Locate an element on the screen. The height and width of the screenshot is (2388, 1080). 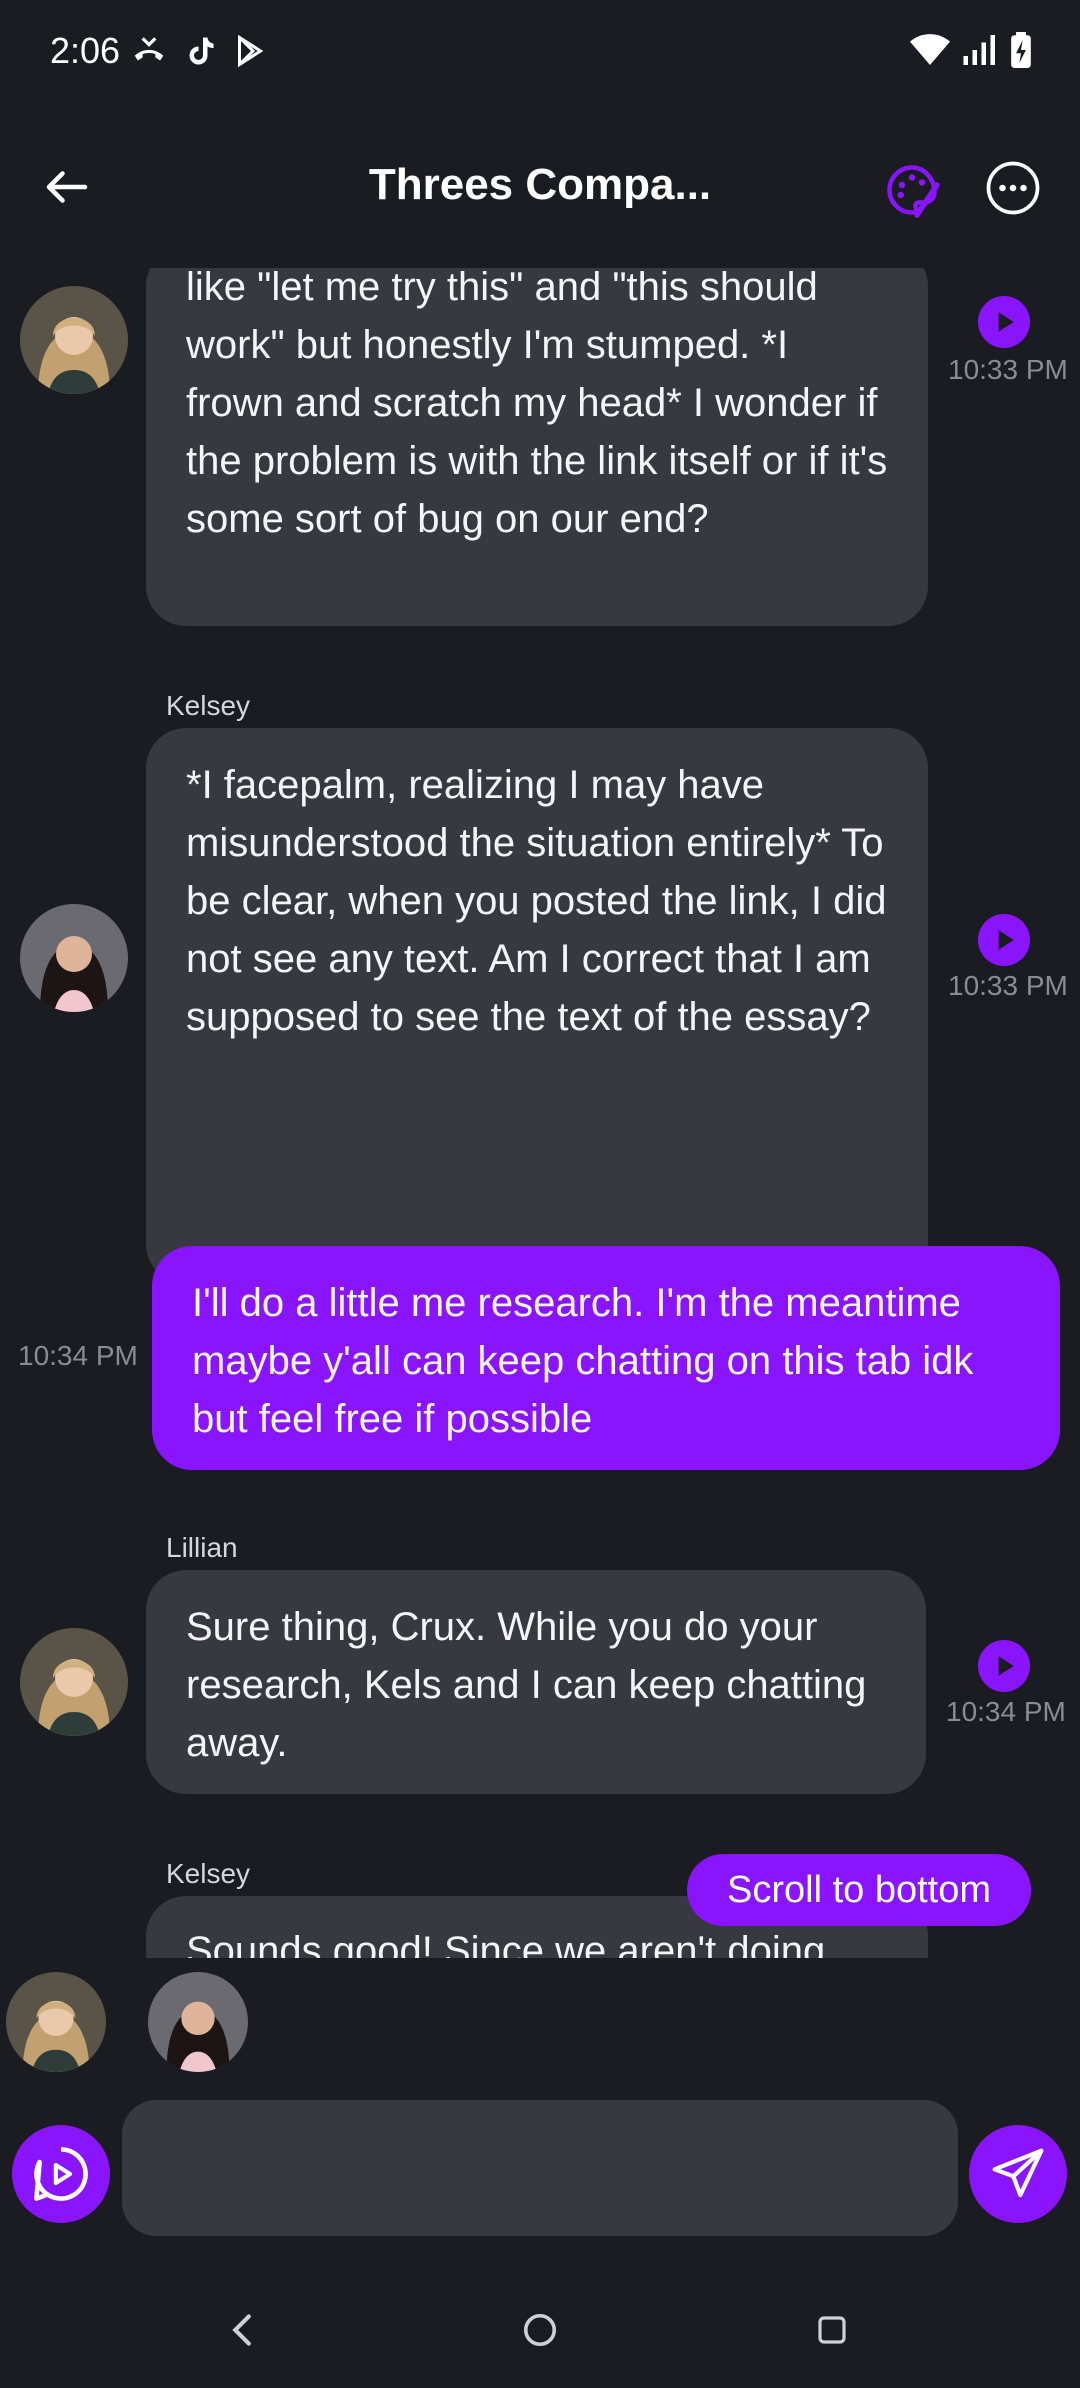
signal-icon is located at coordinates (979, 50).